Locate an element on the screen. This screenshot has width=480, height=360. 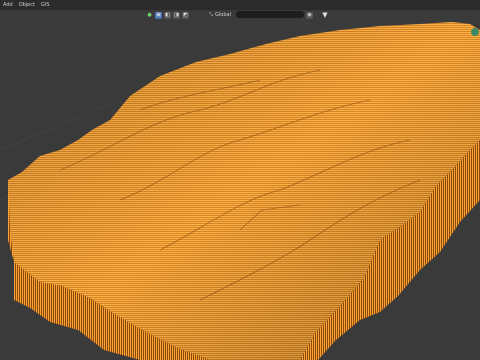
header-field is located at coordinates (270, 14).